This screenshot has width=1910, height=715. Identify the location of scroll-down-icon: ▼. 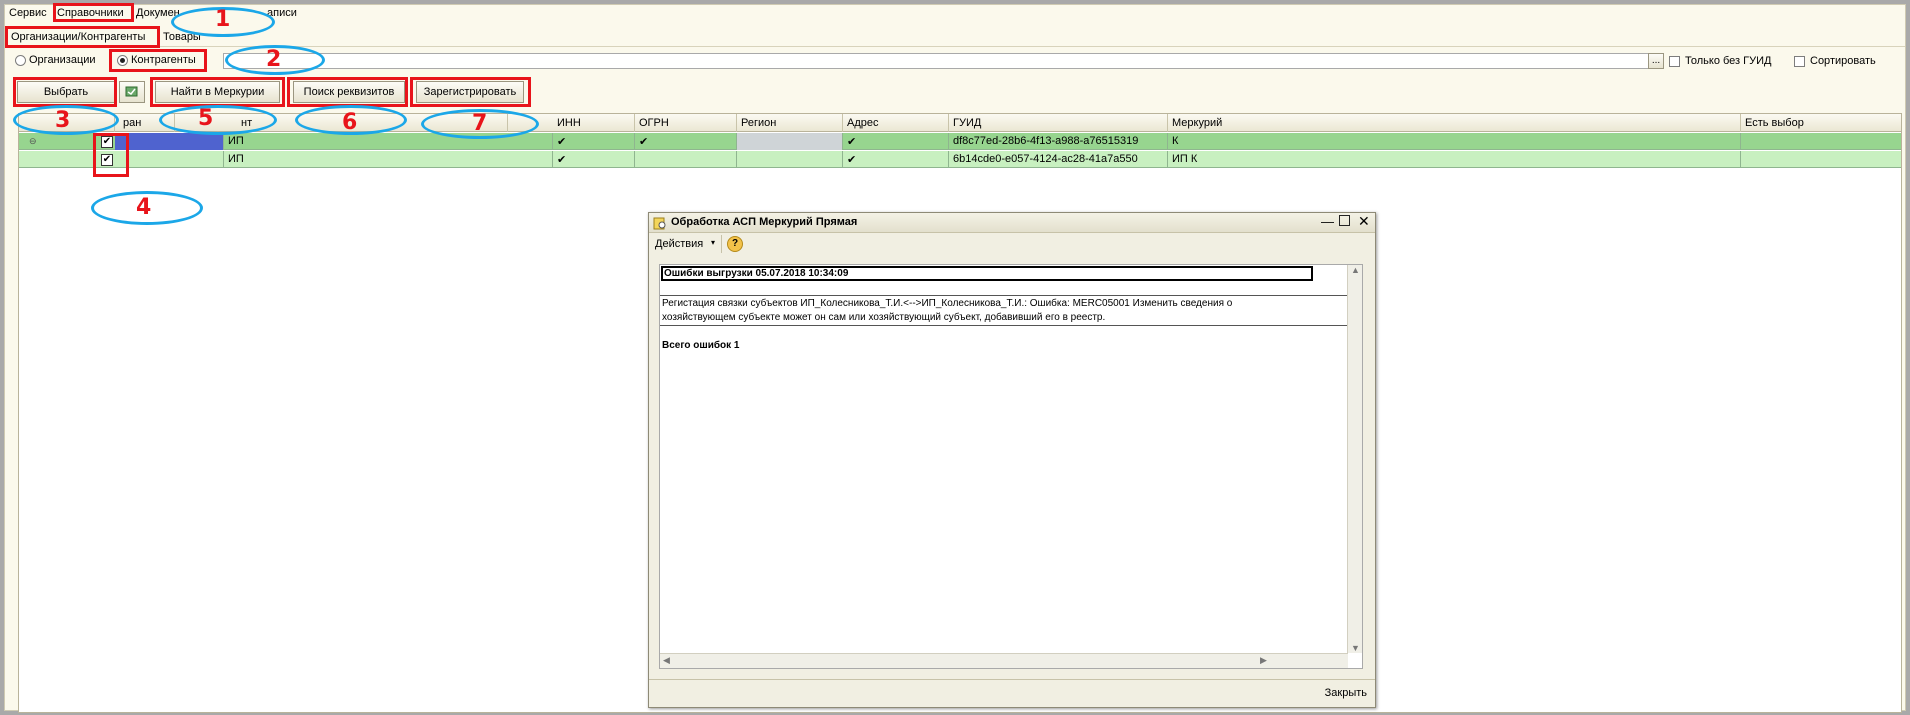
(1355, 648).